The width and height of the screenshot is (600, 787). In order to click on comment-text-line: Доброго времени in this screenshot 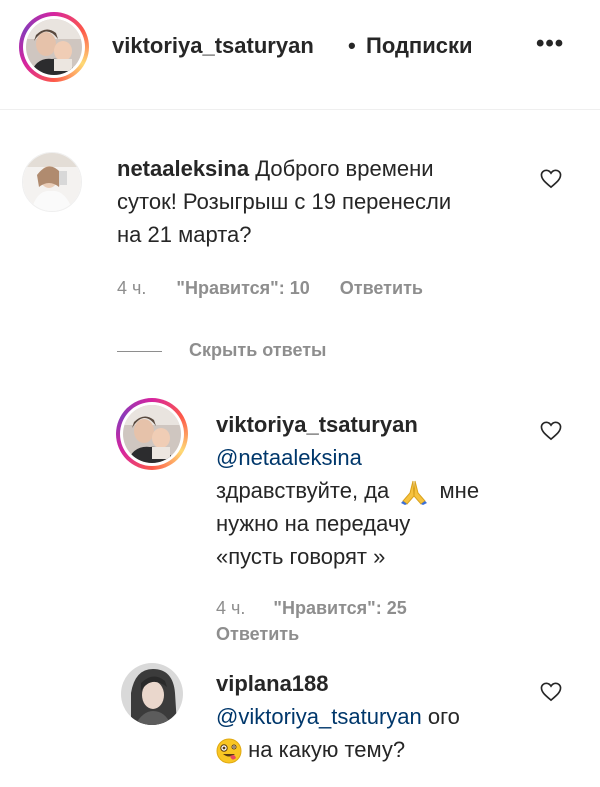, I will do `click(344, 168)`.